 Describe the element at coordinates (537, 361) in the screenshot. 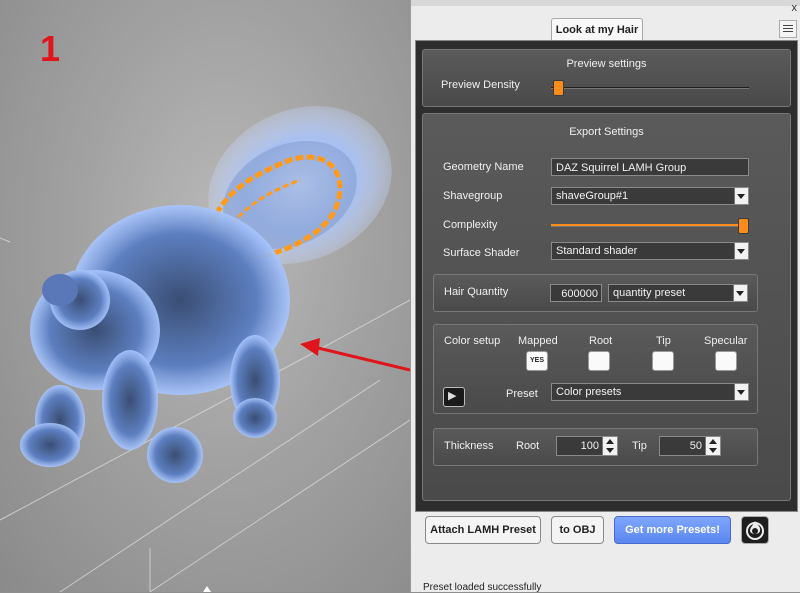

I see `mapped-toggle: YES` at that location.